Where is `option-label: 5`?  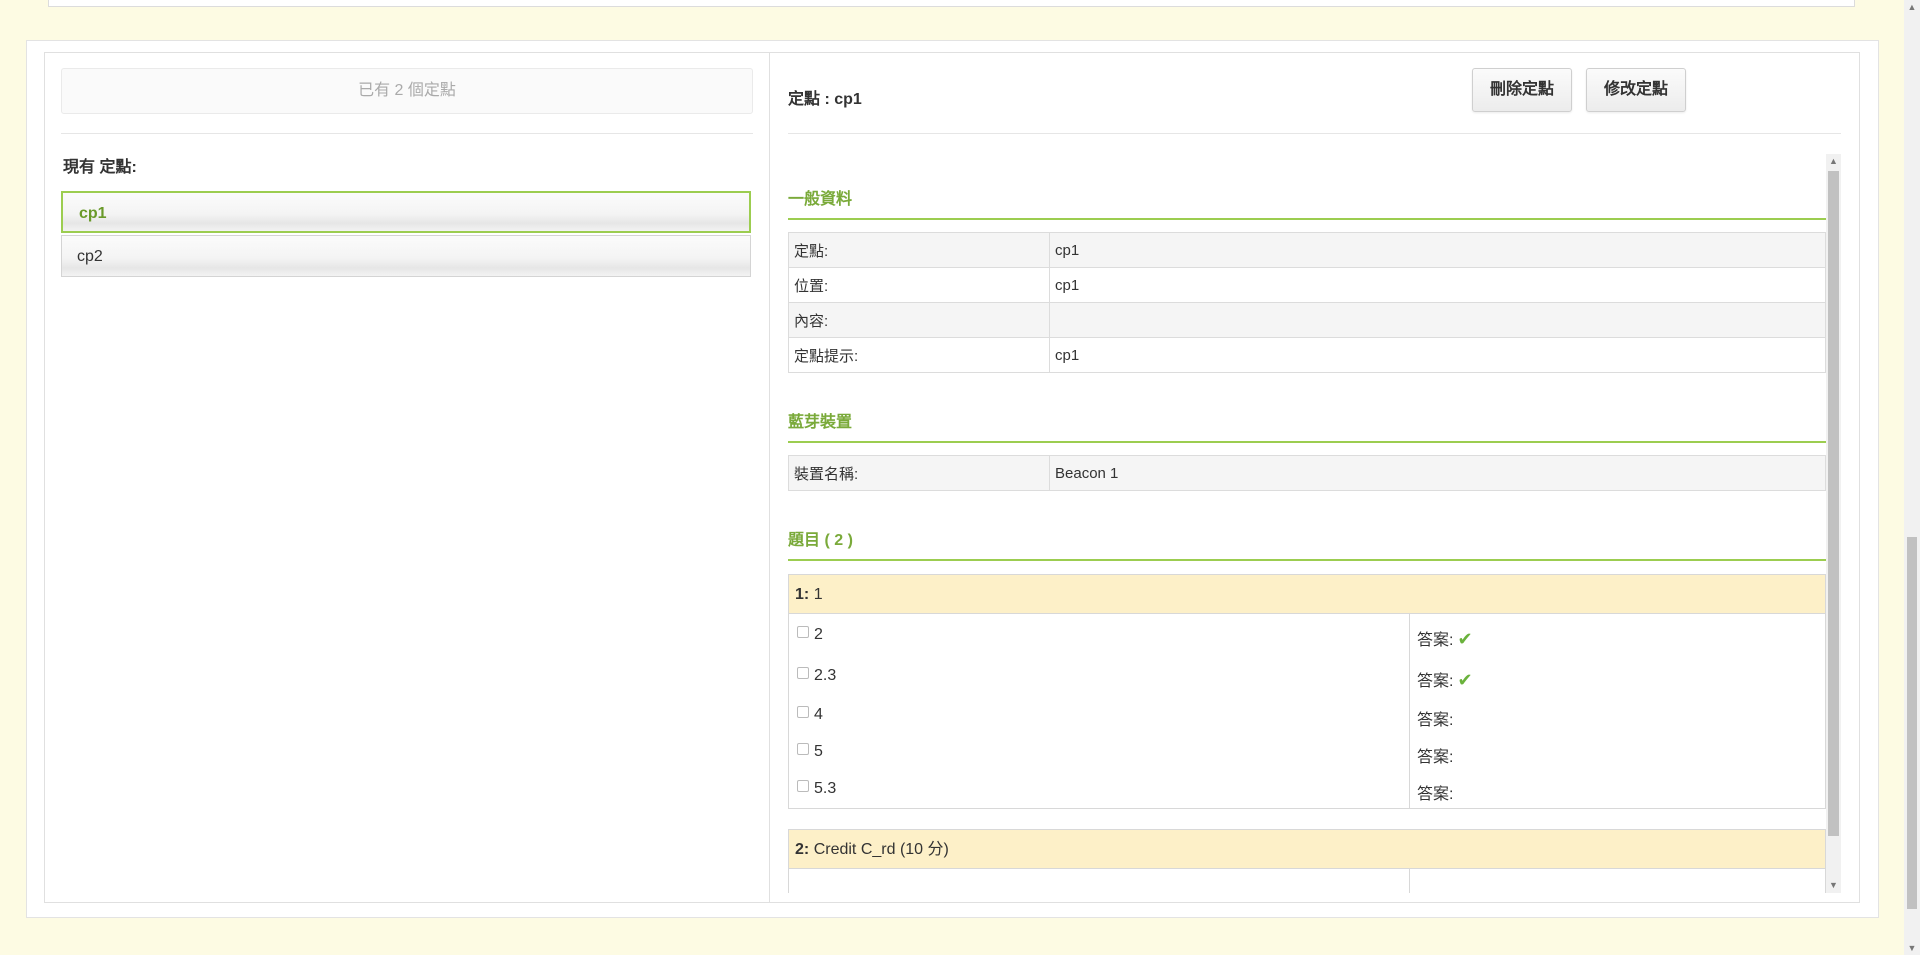
option-label: 5 is located at coordinates (818, 751).